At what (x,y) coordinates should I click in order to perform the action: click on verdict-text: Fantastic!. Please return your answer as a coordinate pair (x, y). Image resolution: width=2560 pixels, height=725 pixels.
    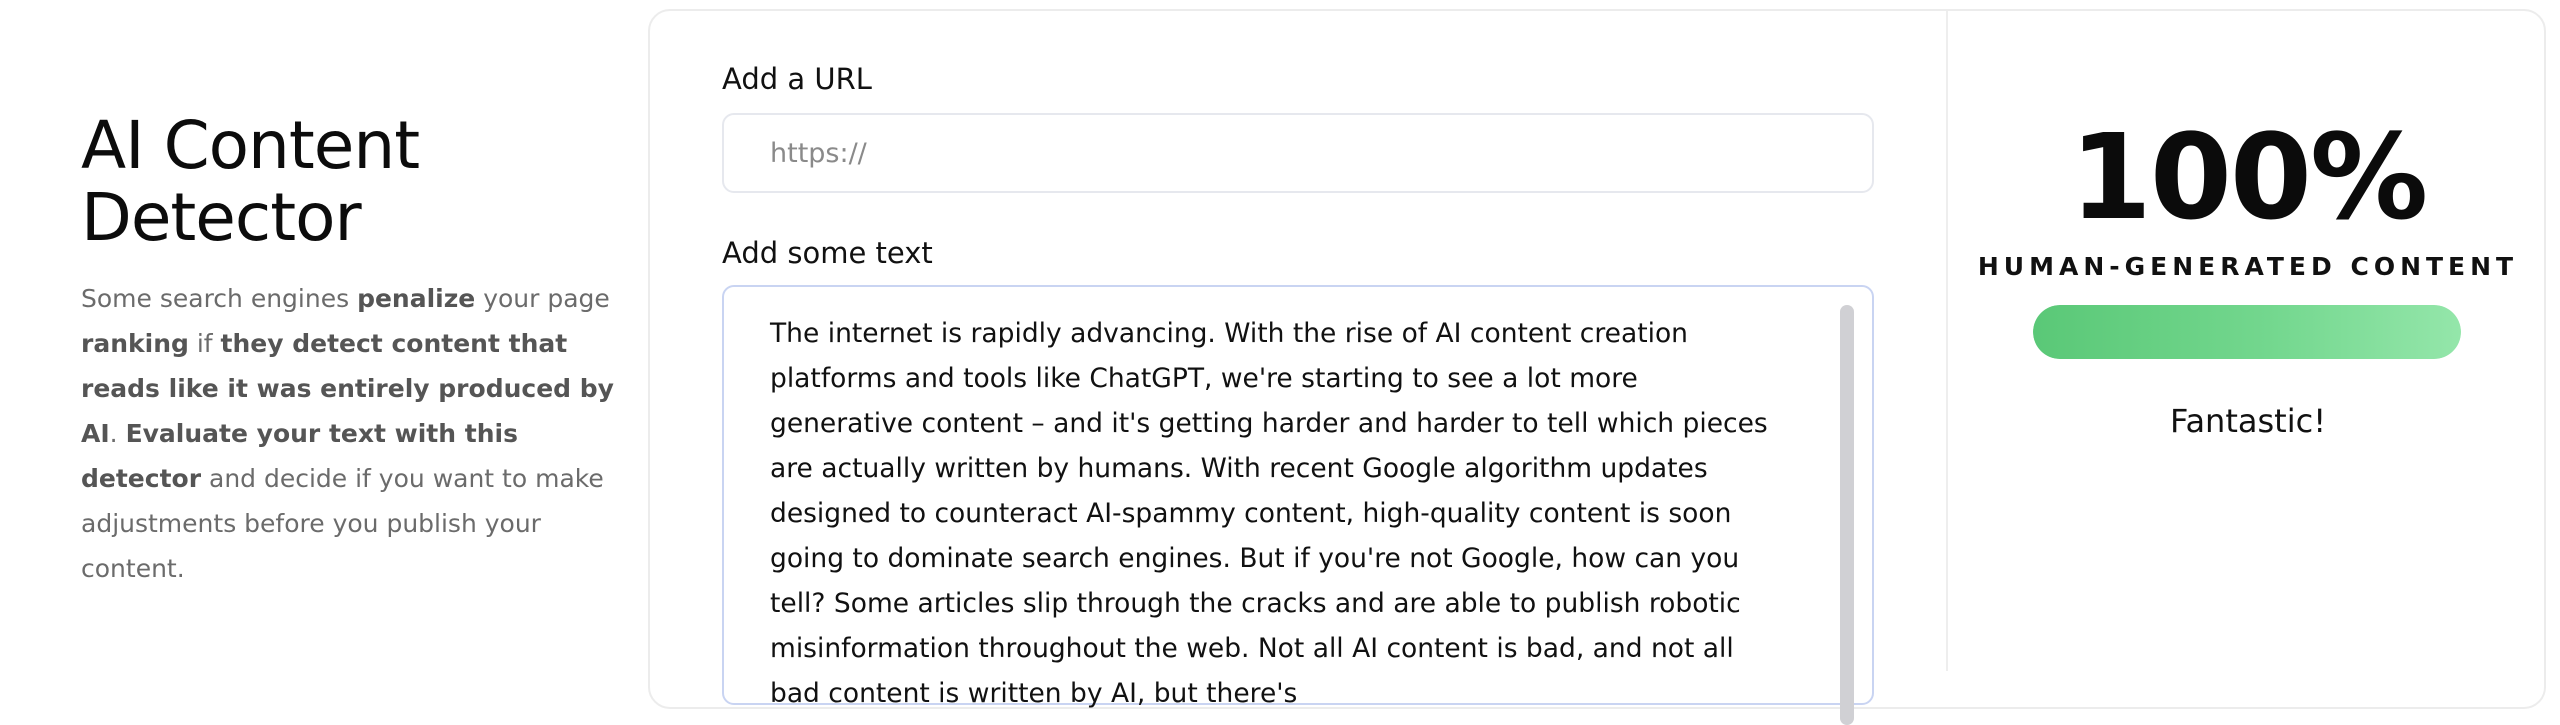
    Looking at the image, I should click on (2248, 421).